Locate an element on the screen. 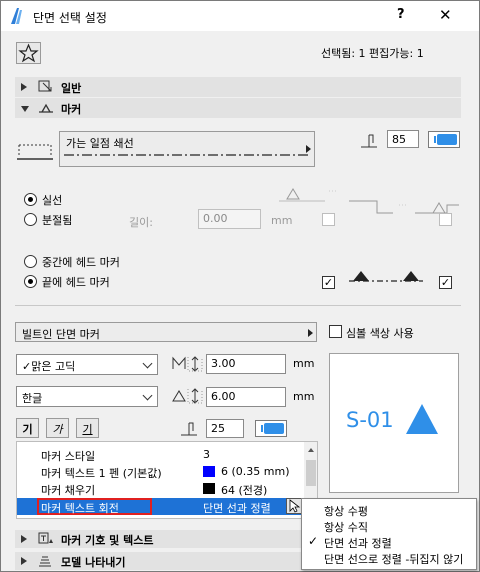  checkmark-icon: ✓ is located at coordinates (313, 541).